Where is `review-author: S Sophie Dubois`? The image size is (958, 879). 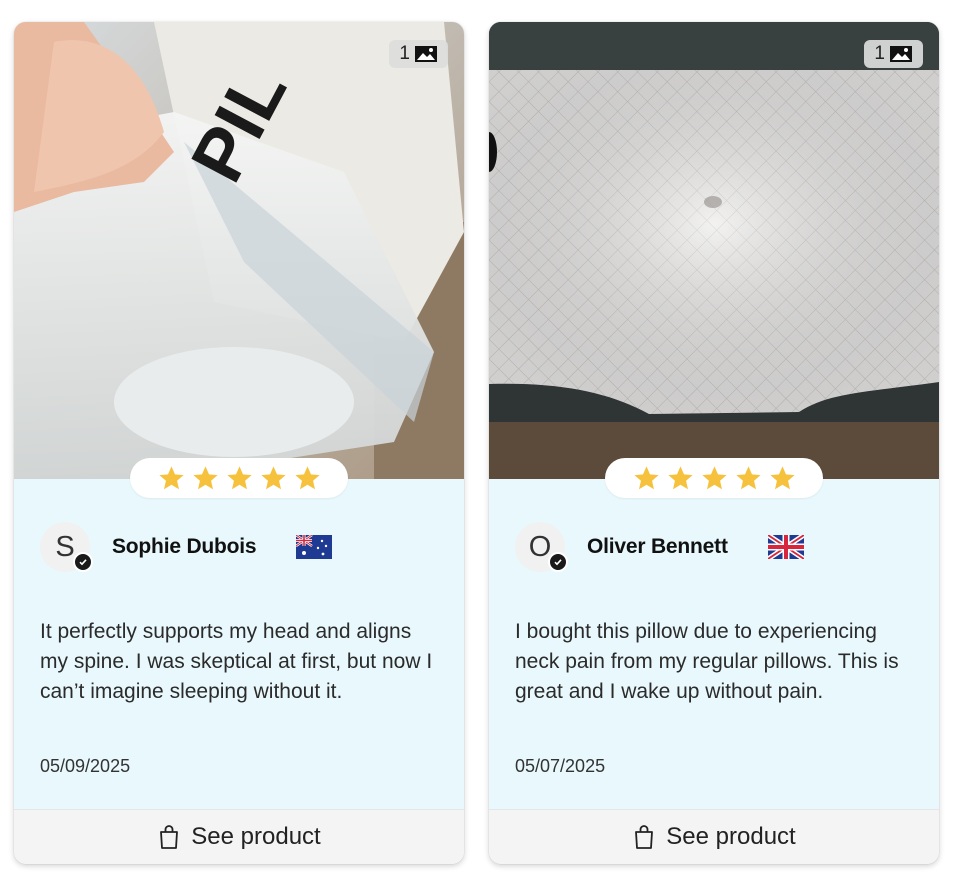
review-author: S Sophie Dubois is located at coordinates (186, 547).